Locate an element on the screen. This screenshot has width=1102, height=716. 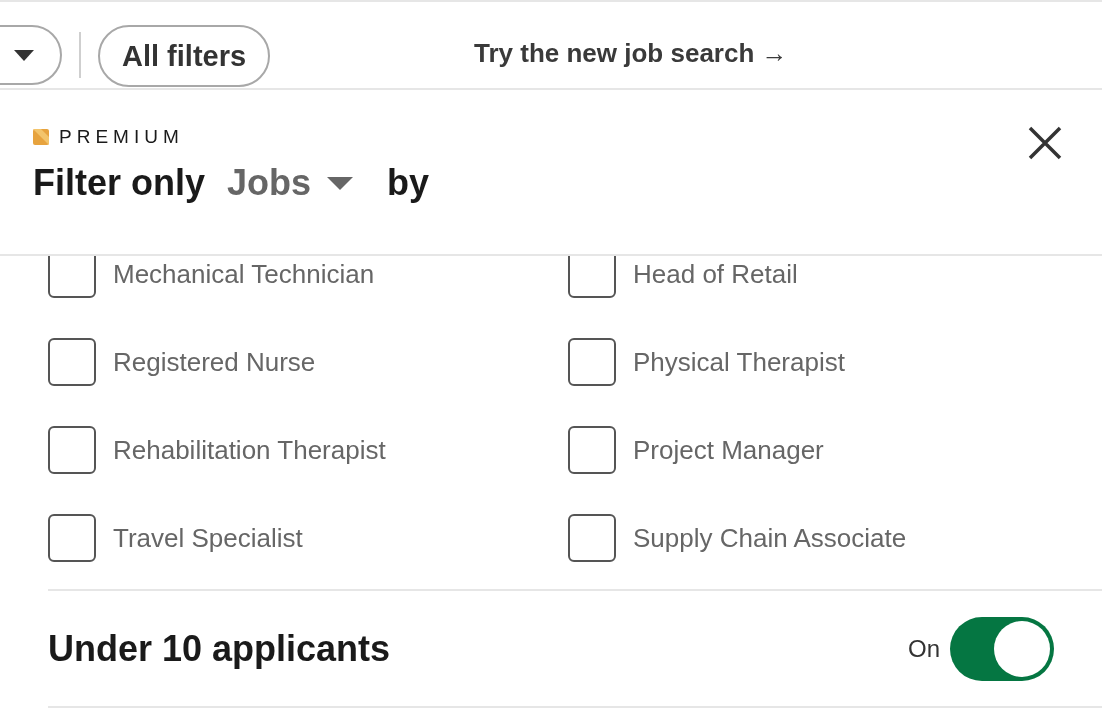
toggle-label: On is located at coordinates (924, 648).